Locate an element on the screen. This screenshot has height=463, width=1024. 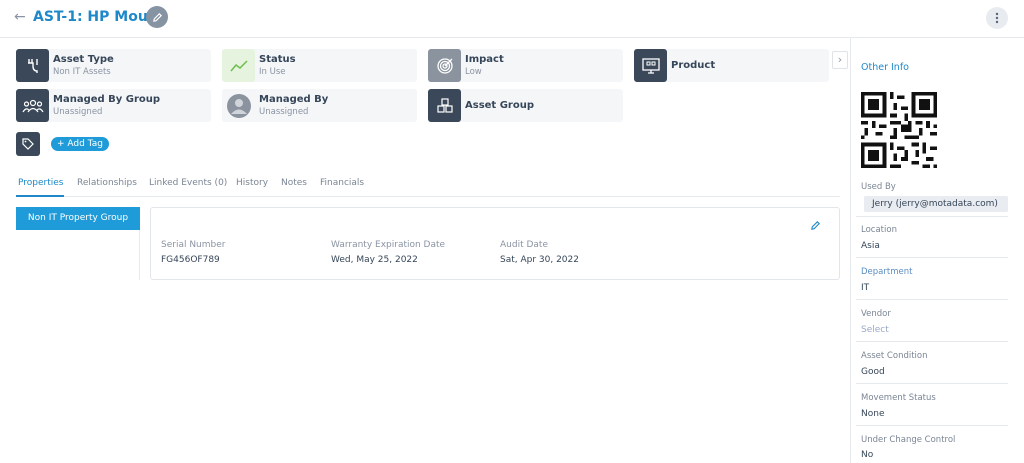
trend-icon is located at coordinates (238, 65).